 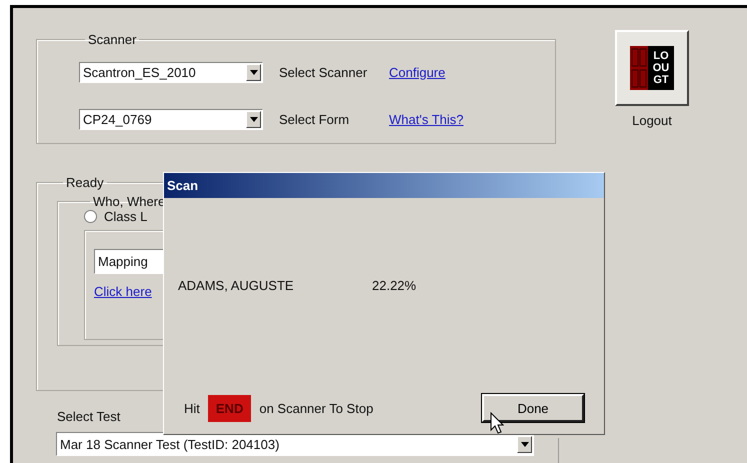 I want to click on link: Configure, so click(x=417, y=72).